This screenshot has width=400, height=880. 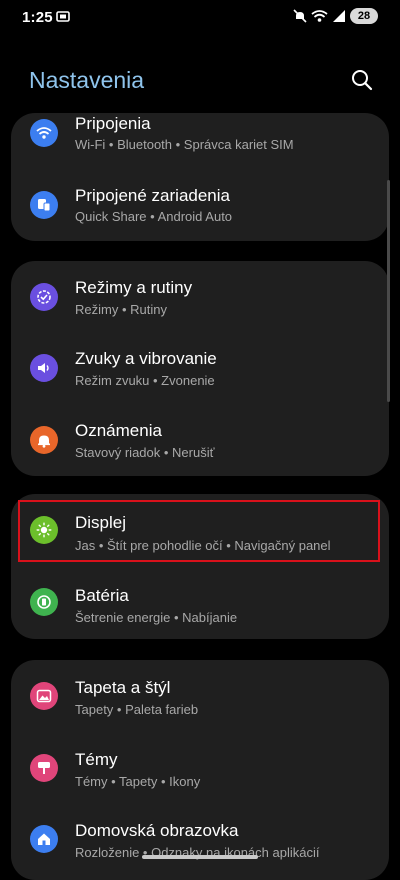 What do you see at coordinates (200, 440) in the screenshot?
I see `settings-item-notifications: Oznámenia Stavový riadok • Nerušiť` at bounding box center [200, 440].